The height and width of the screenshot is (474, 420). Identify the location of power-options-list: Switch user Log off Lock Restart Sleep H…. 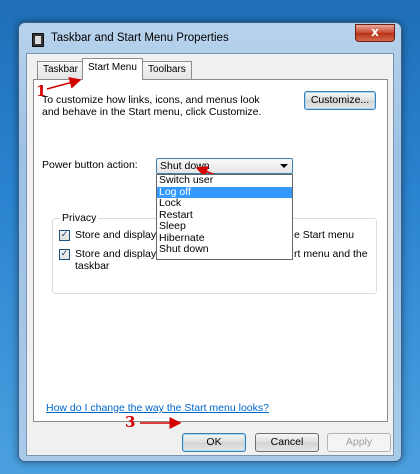
(224, 217).